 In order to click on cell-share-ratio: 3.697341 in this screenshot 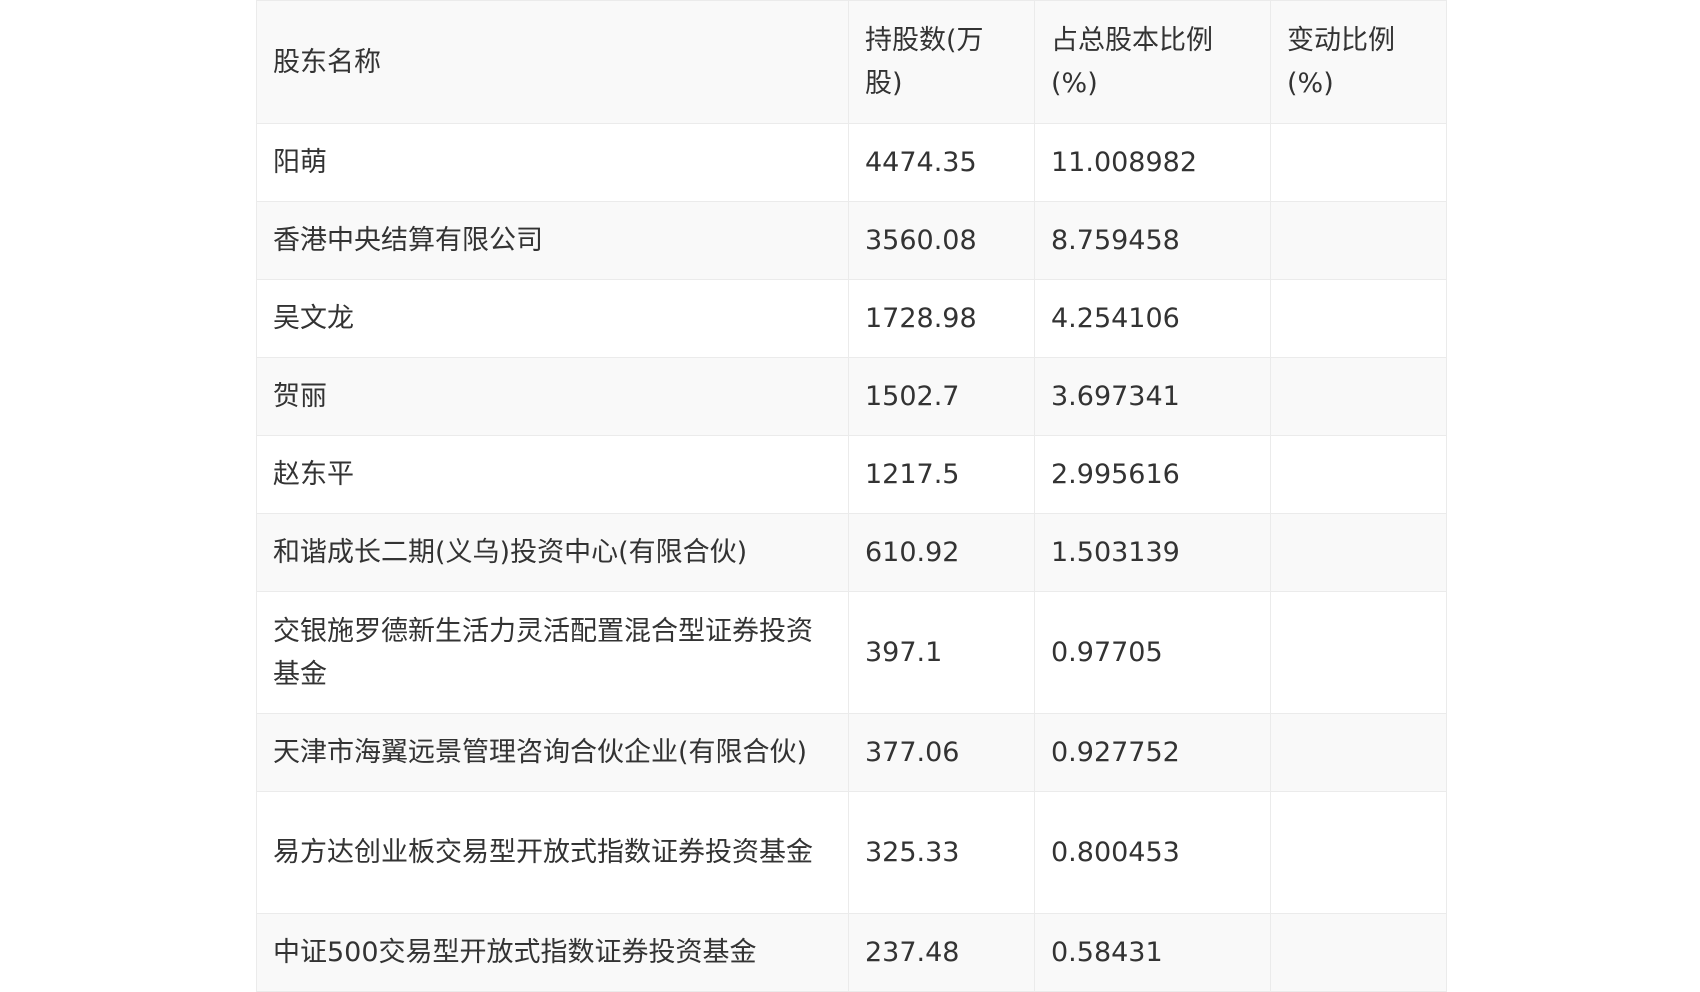, I will do `click(1152, 396)`.